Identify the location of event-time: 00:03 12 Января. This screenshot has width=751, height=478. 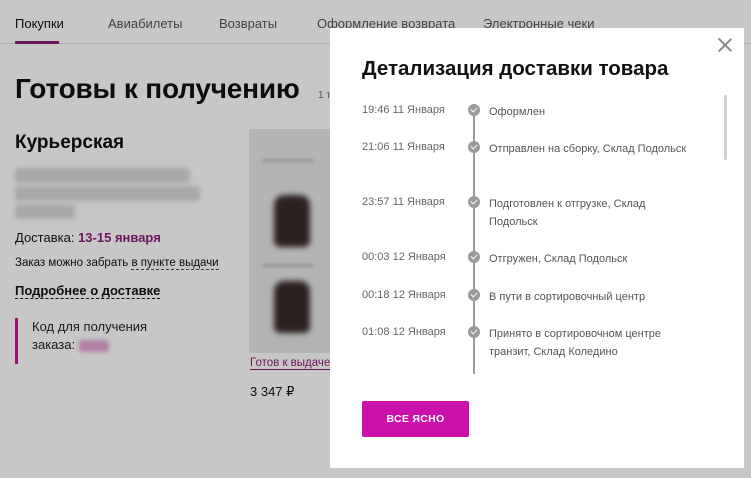
(404, 257).